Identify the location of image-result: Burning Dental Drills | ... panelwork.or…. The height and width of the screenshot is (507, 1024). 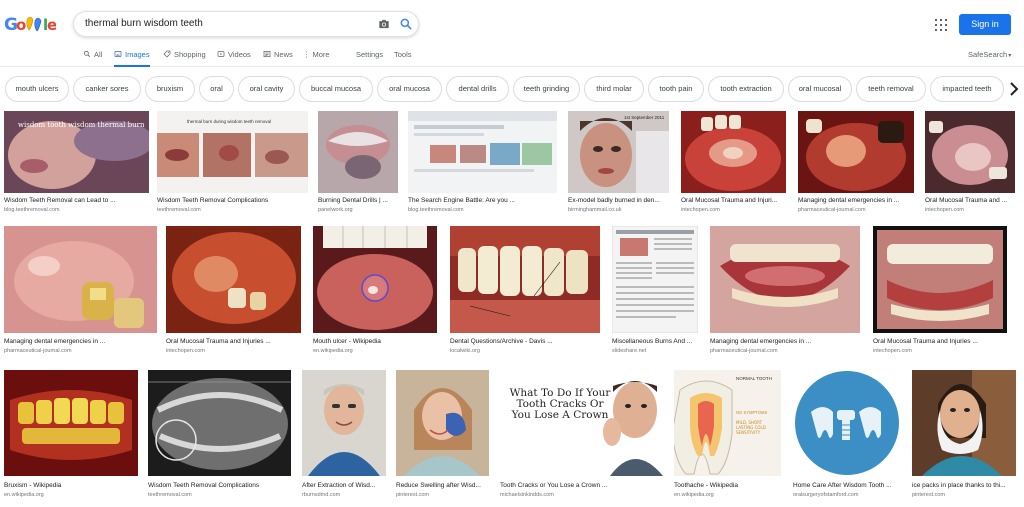
(358, 163).